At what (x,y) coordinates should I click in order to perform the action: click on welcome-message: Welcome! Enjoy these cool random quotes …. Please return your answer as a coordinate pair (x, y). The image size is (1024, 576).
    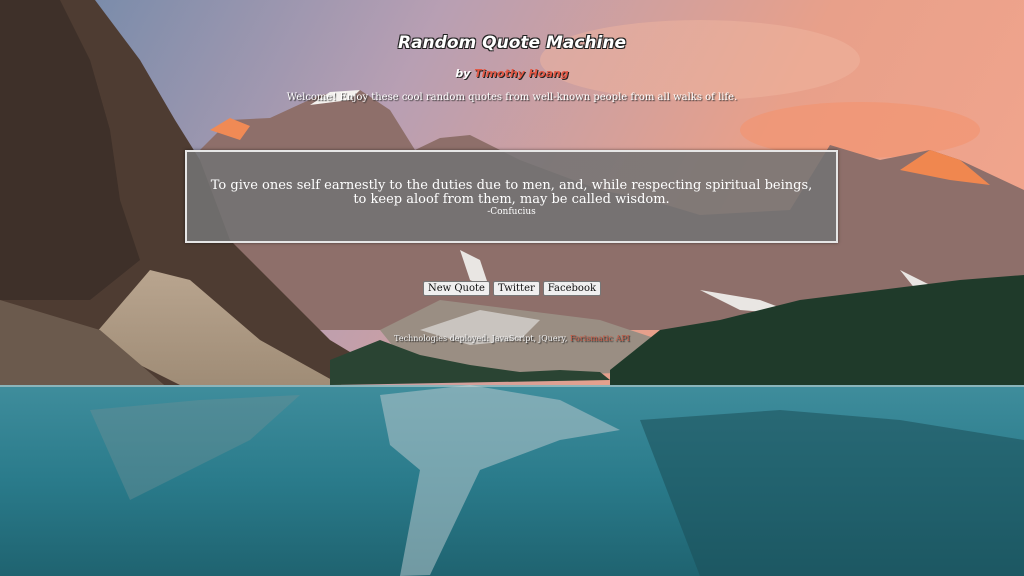
    Looking at the image, I should click on (512, 97).